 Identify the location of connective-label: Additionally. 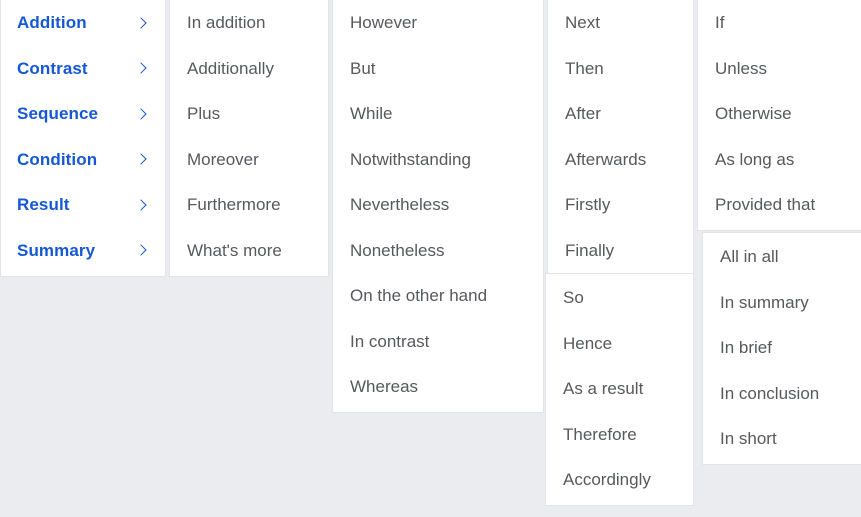
(230, 68).